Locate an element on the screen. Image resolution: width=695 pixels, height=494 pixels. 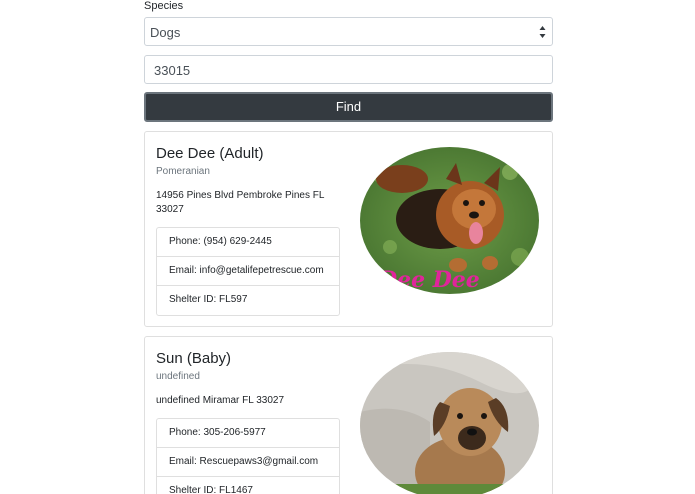
pet-photo: Dee Dee is located at coordinates (449, 220).